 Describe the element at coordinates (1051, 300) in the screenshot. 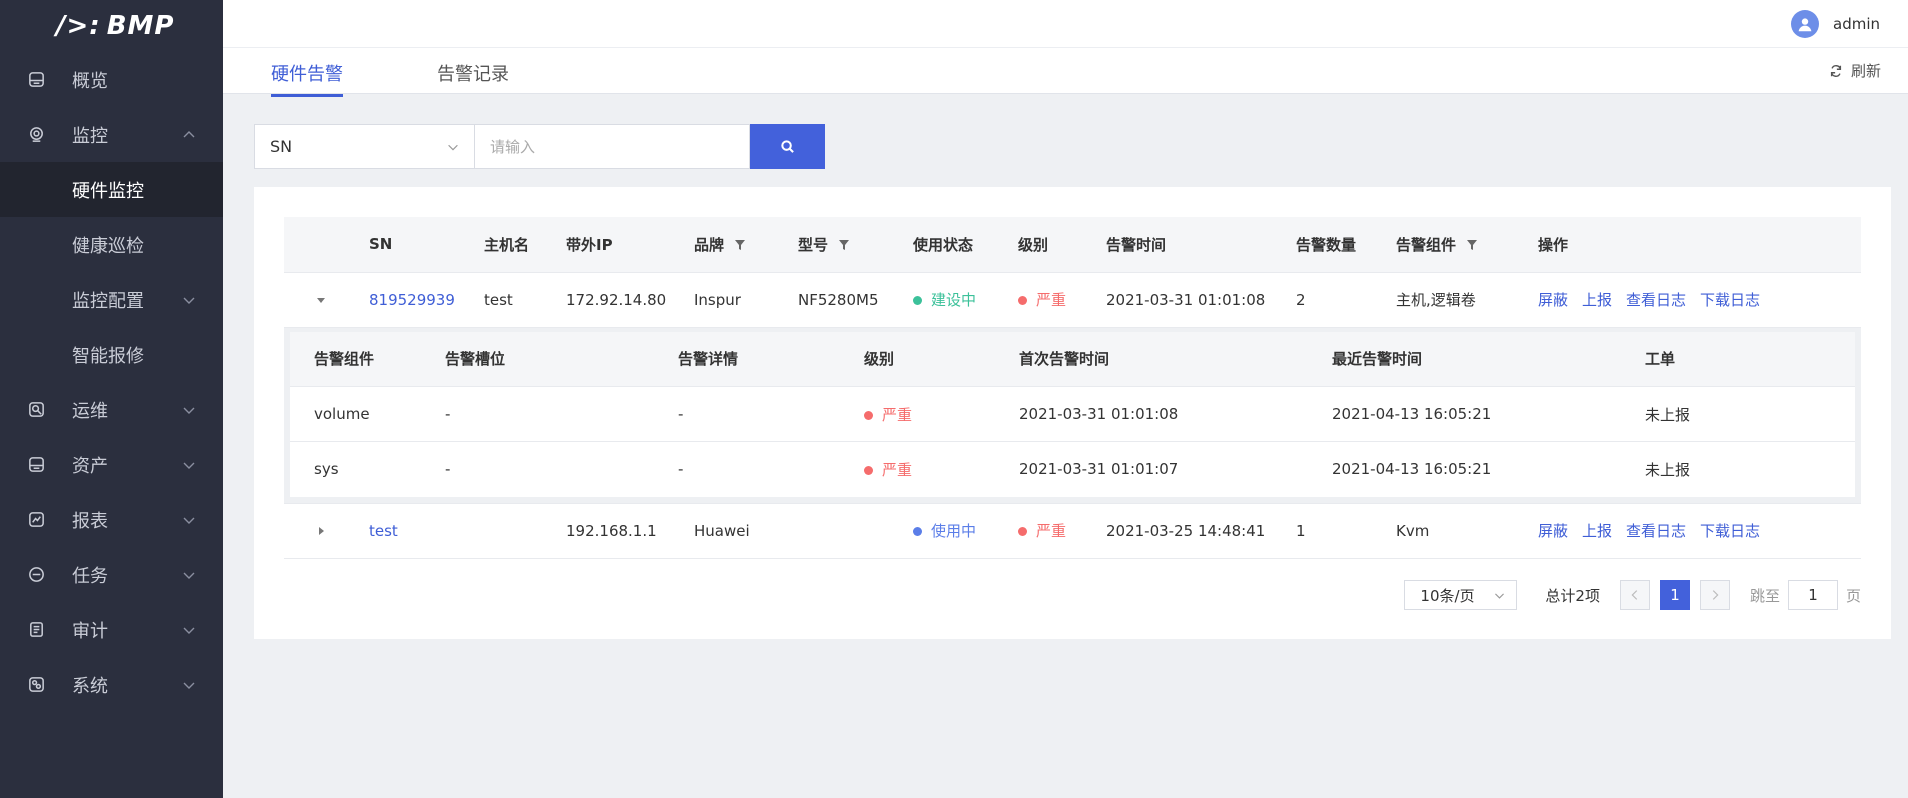

I see `level-text: 严重` at that location.